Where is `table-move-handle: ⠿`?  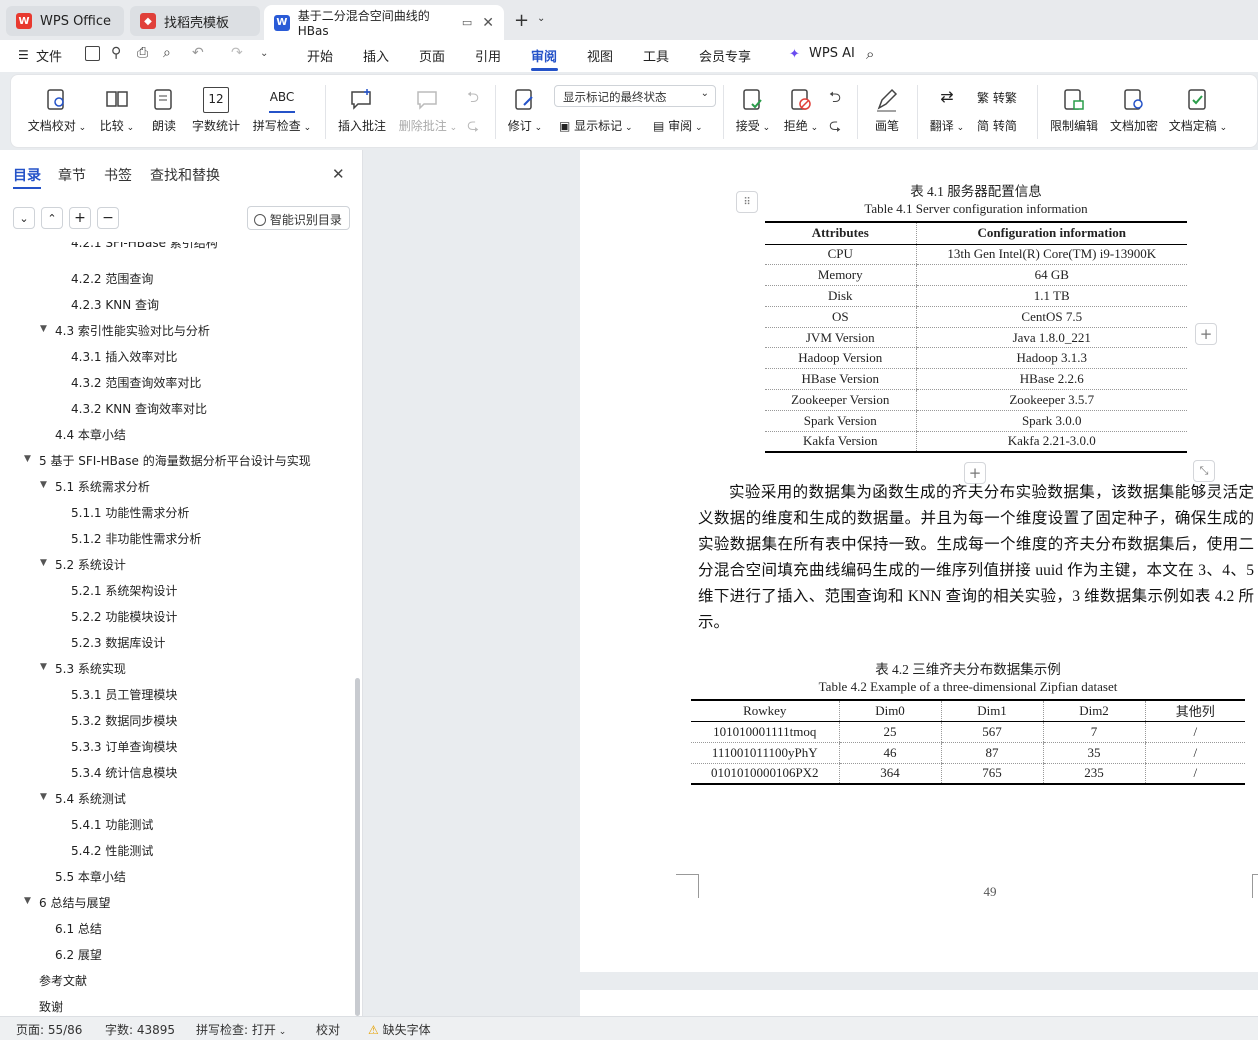
table-move-handle: ⠿ is located at coordinates (747, 202).